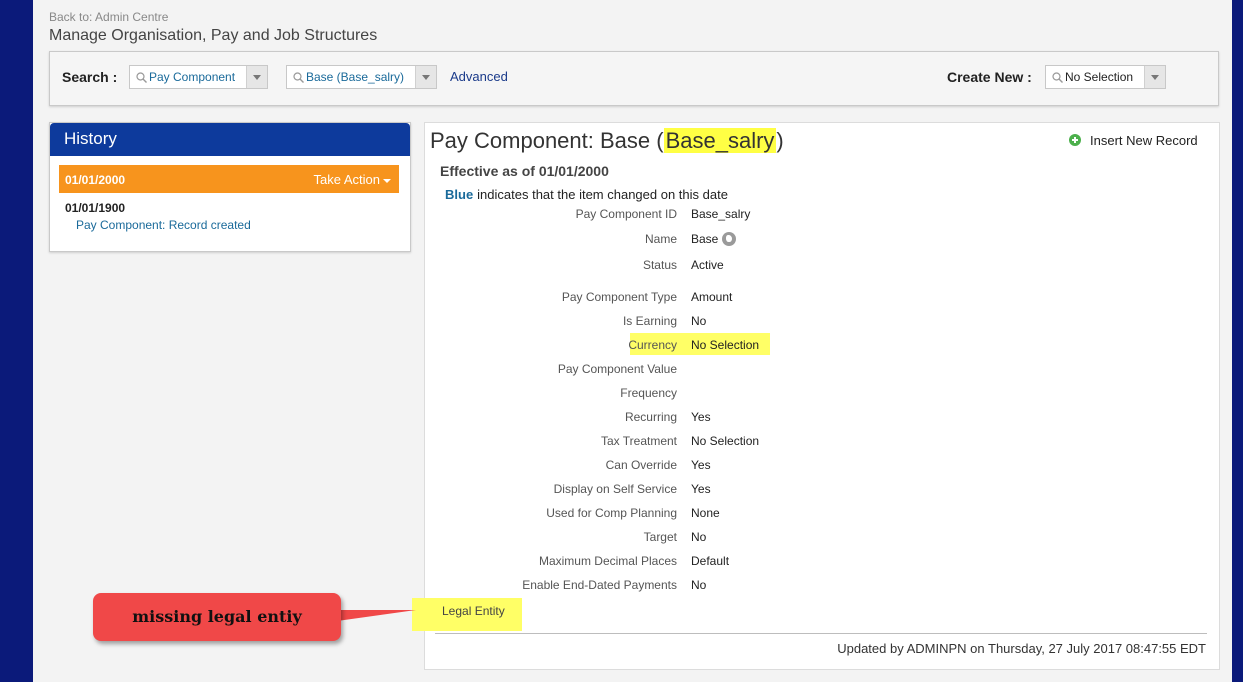 The height and width of the screenshot is (682, 1243). What do you see at coordinates (524, 171) in the screenshot?
I see `effective-date-label: Effective as of 01/01/2000` at bounding box center [524, 171].